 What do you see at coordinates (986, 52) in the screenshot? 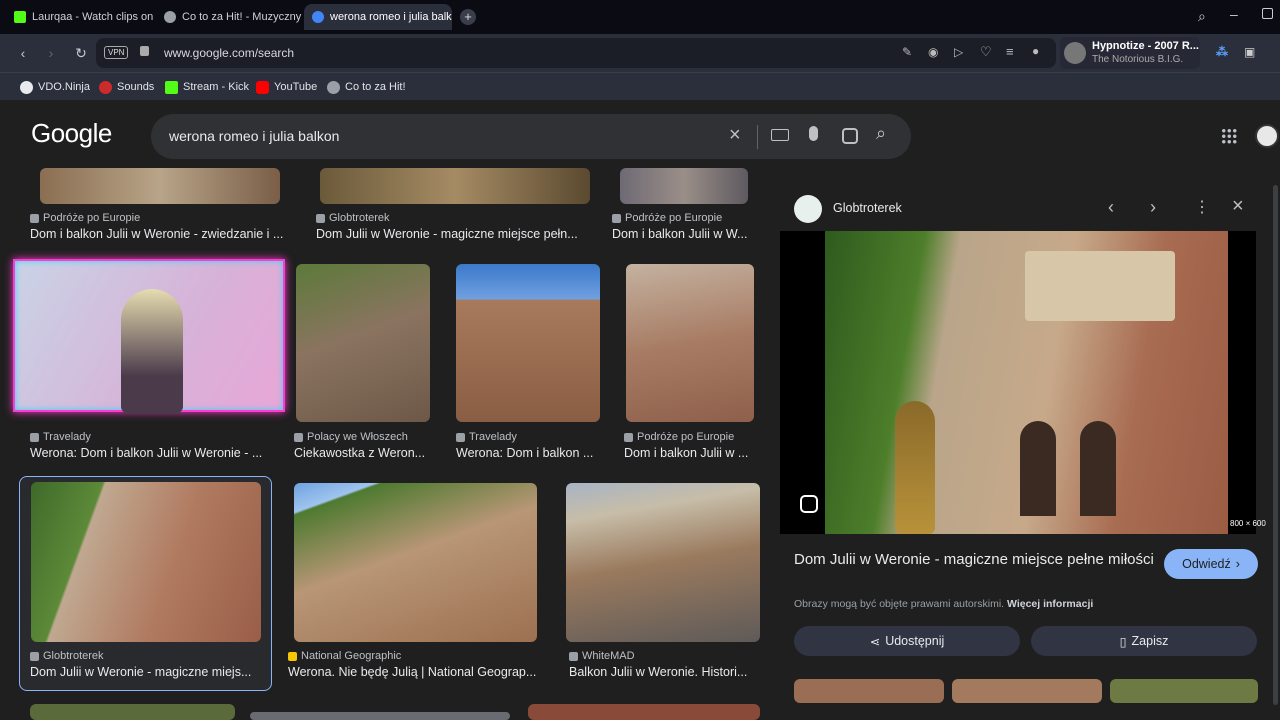
I see `heart-icon: ♡` at bounding box center [986, 52].